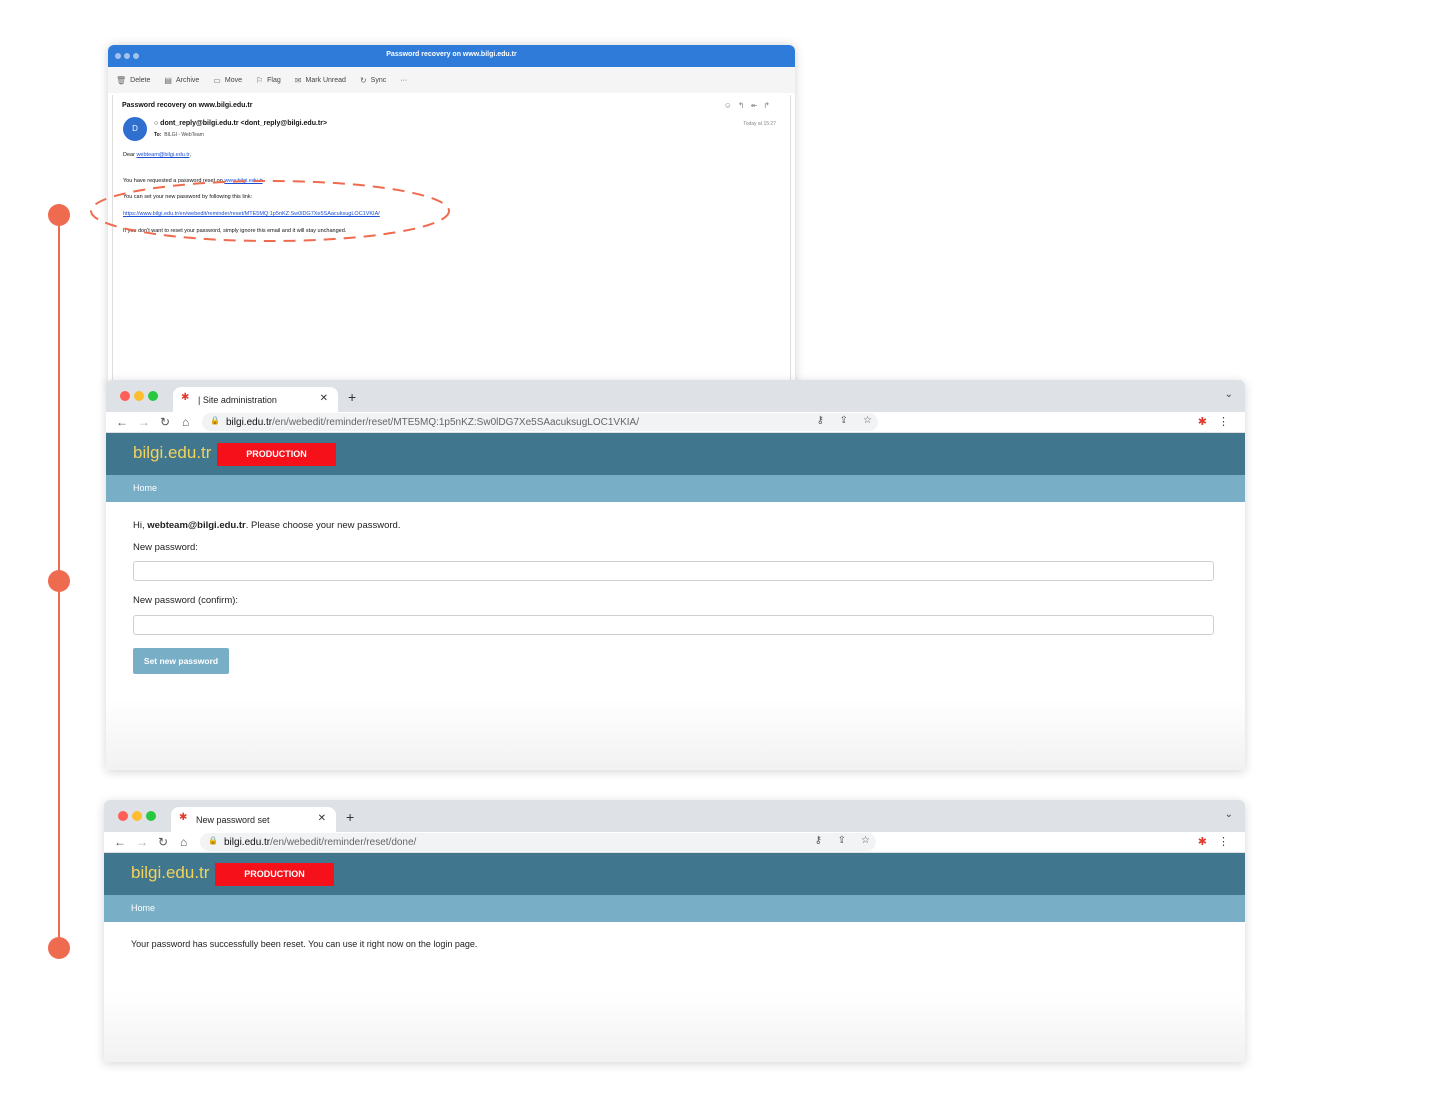 Image resolution: width=1454 pixels, height=1095 pixels. I want to click on mail-greeting: Dear webteam@bilgi.edu.tr,, so click(157, 155).